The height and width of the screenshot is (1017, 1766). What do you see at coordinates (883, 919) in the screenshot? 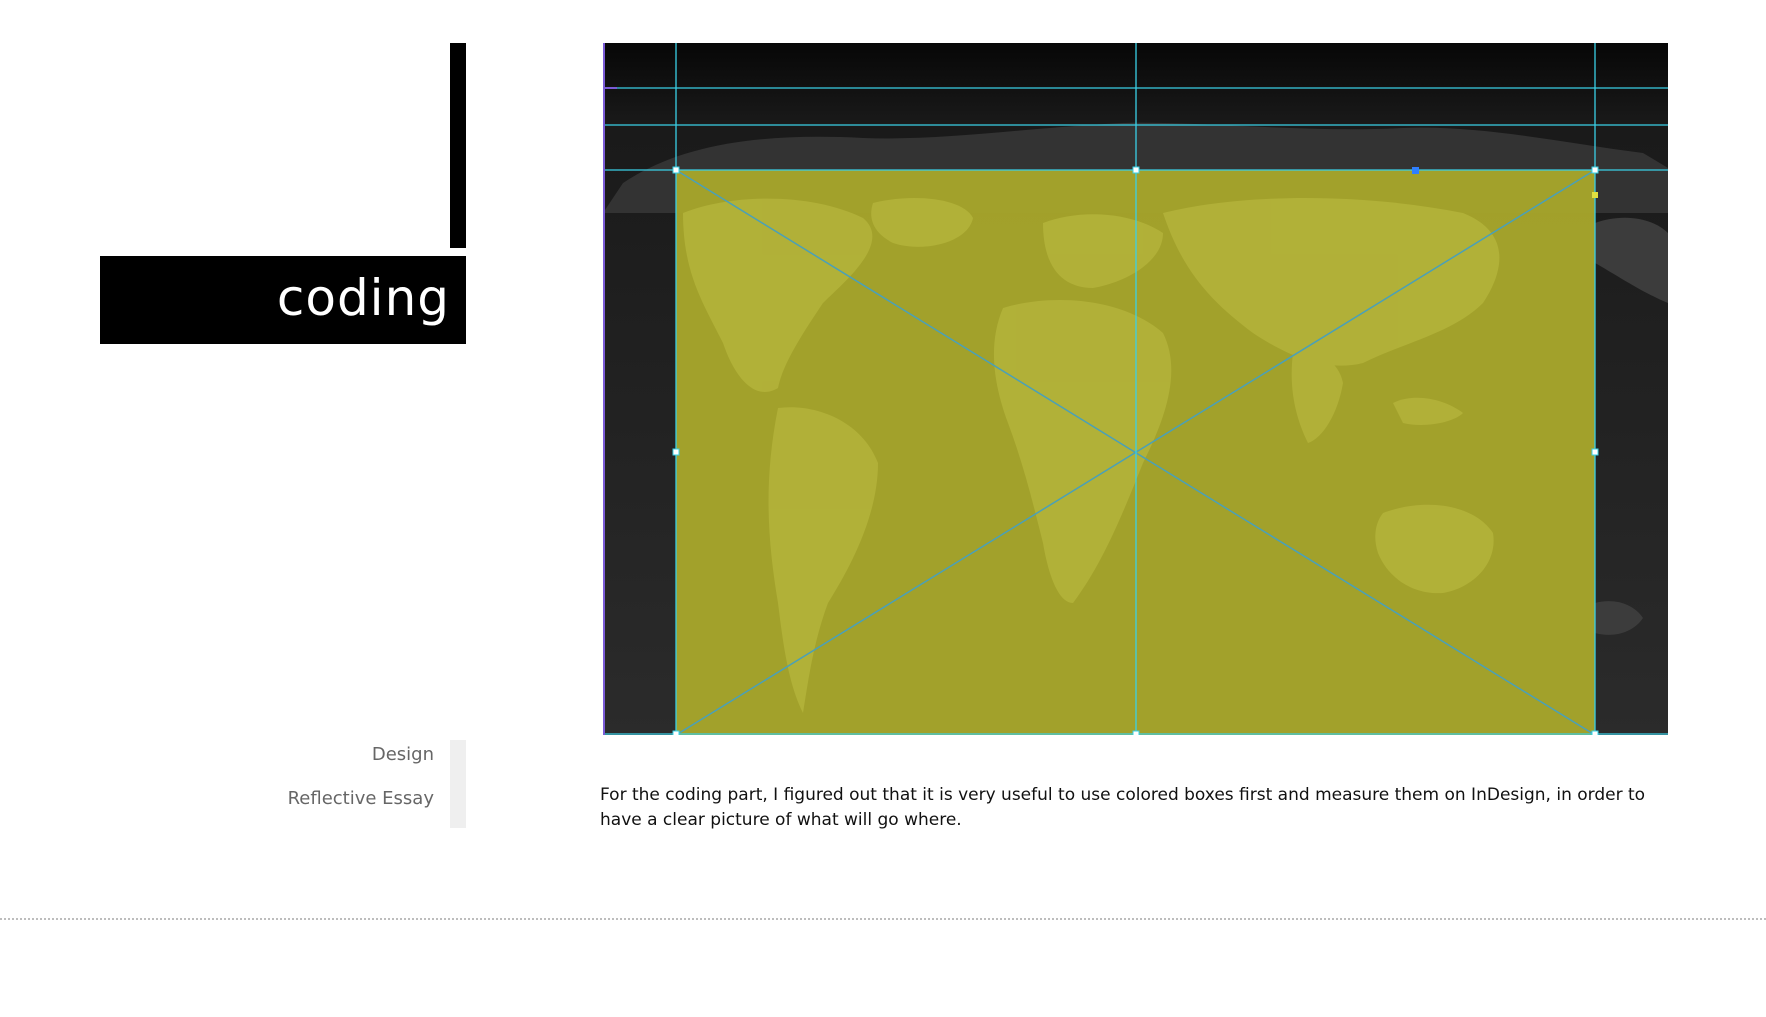
I see `dotted-divider` at bounding box center [883, 919].